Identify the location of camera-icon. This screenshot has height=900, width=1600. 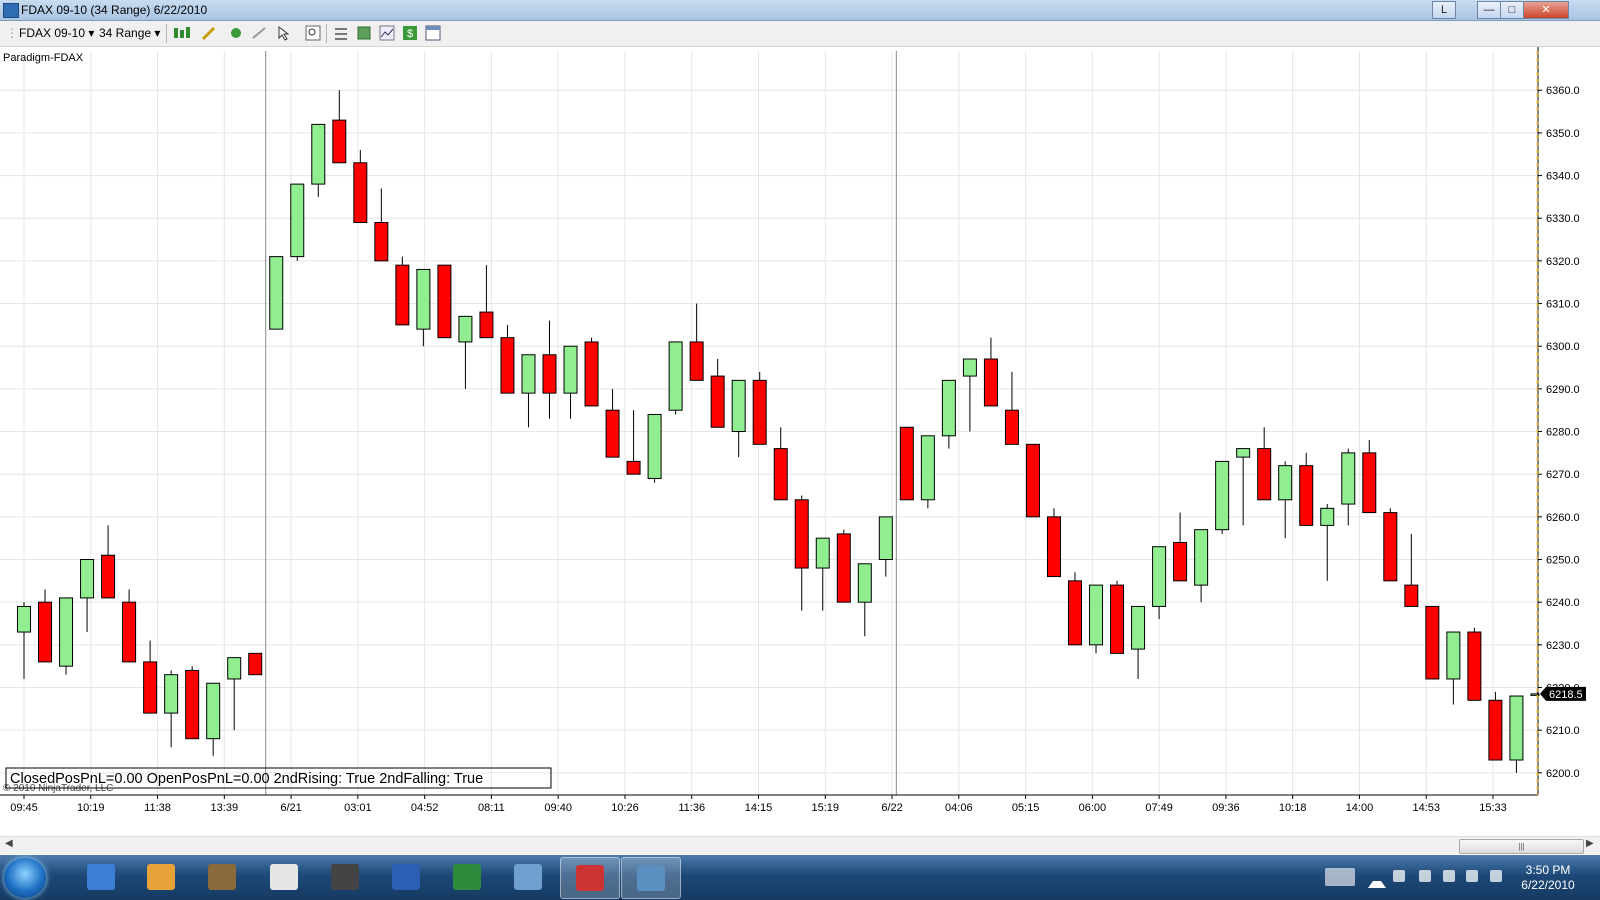
(345, 877).